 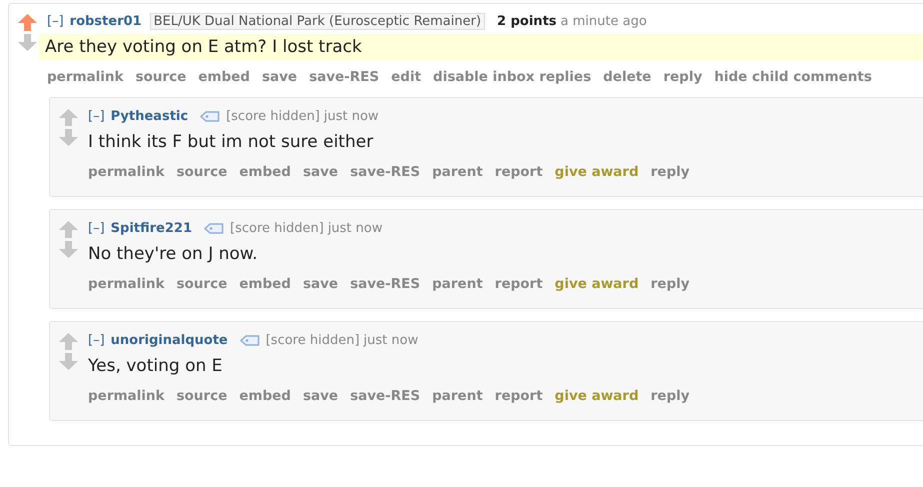 What do you see at coordinates (793, 77) in the screenshot?
I see `action-link: hide child comments` at bounding box center [793, 77].